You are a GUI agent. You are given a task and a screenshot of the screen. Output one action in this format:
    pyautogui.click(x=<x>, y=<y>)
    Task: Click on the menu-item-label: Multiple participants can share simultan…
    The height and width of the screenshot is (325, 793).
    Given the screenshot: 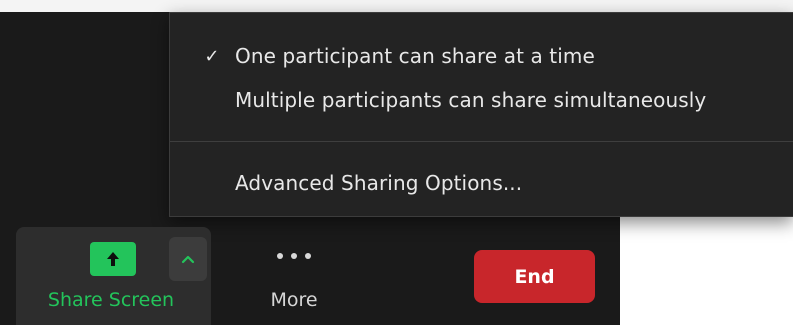 What is the action you would take?
    pyautogui.click(x=471, y=100)
    